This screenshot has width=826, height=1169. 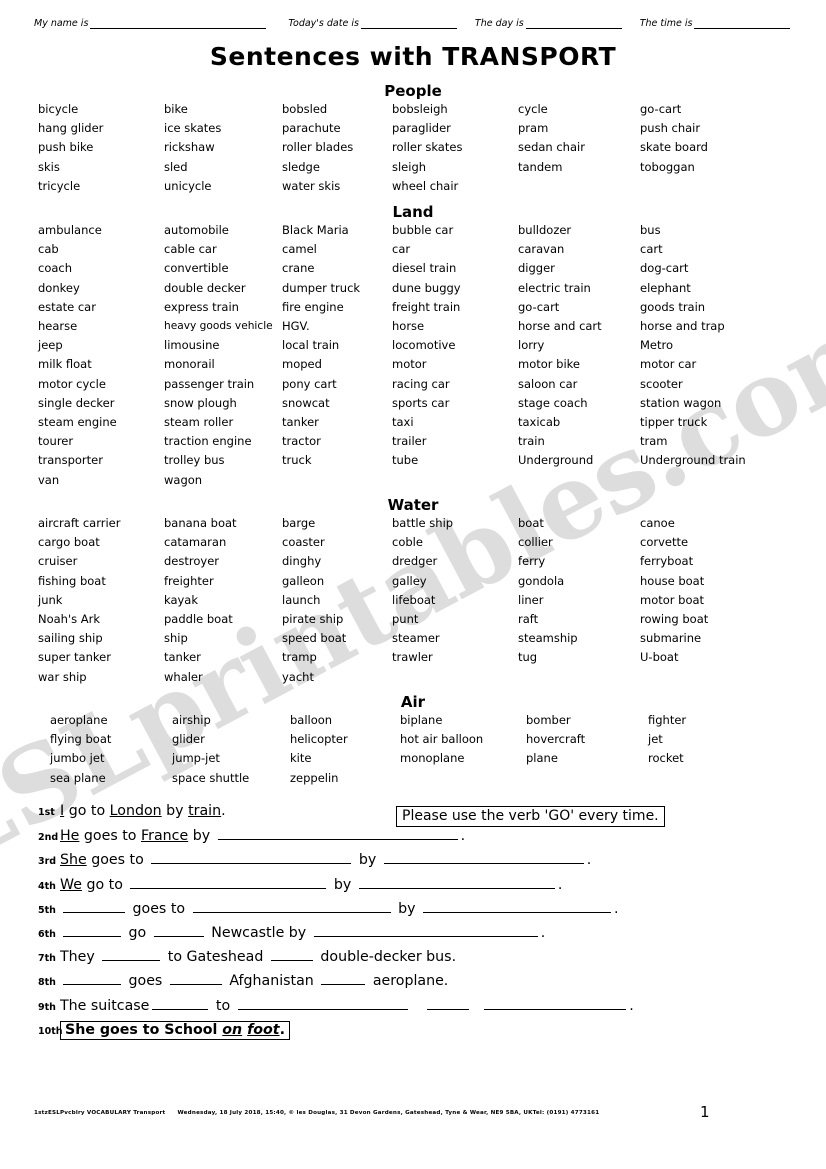 I want to click on date-field-rule, so click(x=408, y=24).